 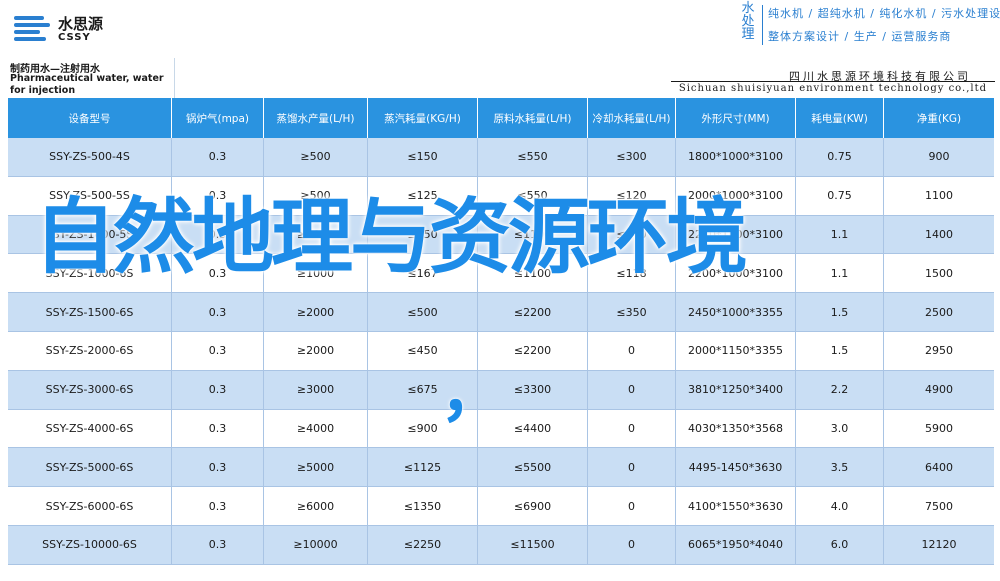 I want to click on cell-feed-water: ≤5500, so click(x=533, y=467).